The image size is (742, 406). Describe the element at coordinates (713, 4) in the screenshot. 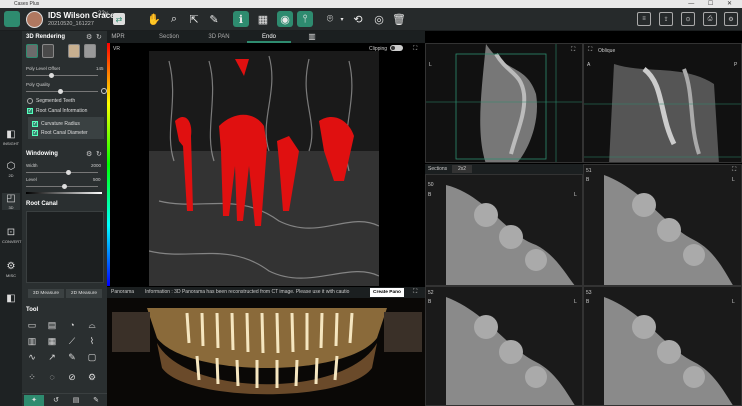

I see `window-controls: — ☐ ✕` at that location.